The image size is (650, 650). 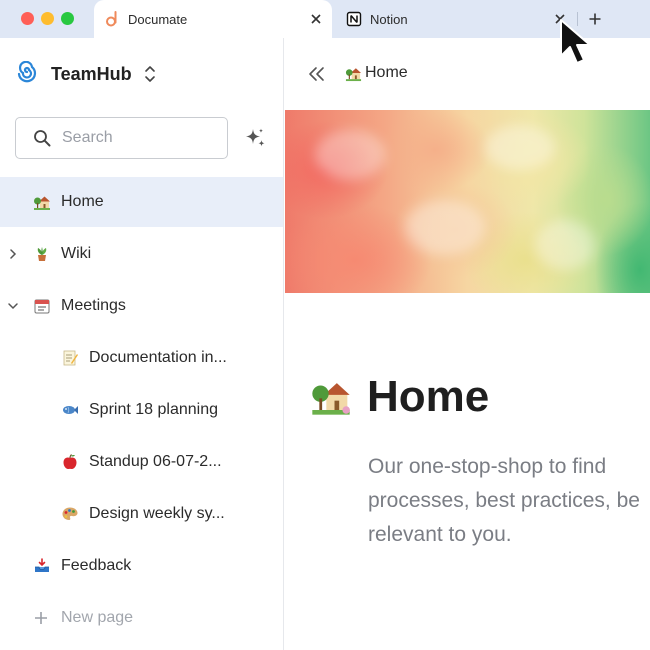 I want to click on sidebar-item-label: Meetings, so click(x=93, y=305).